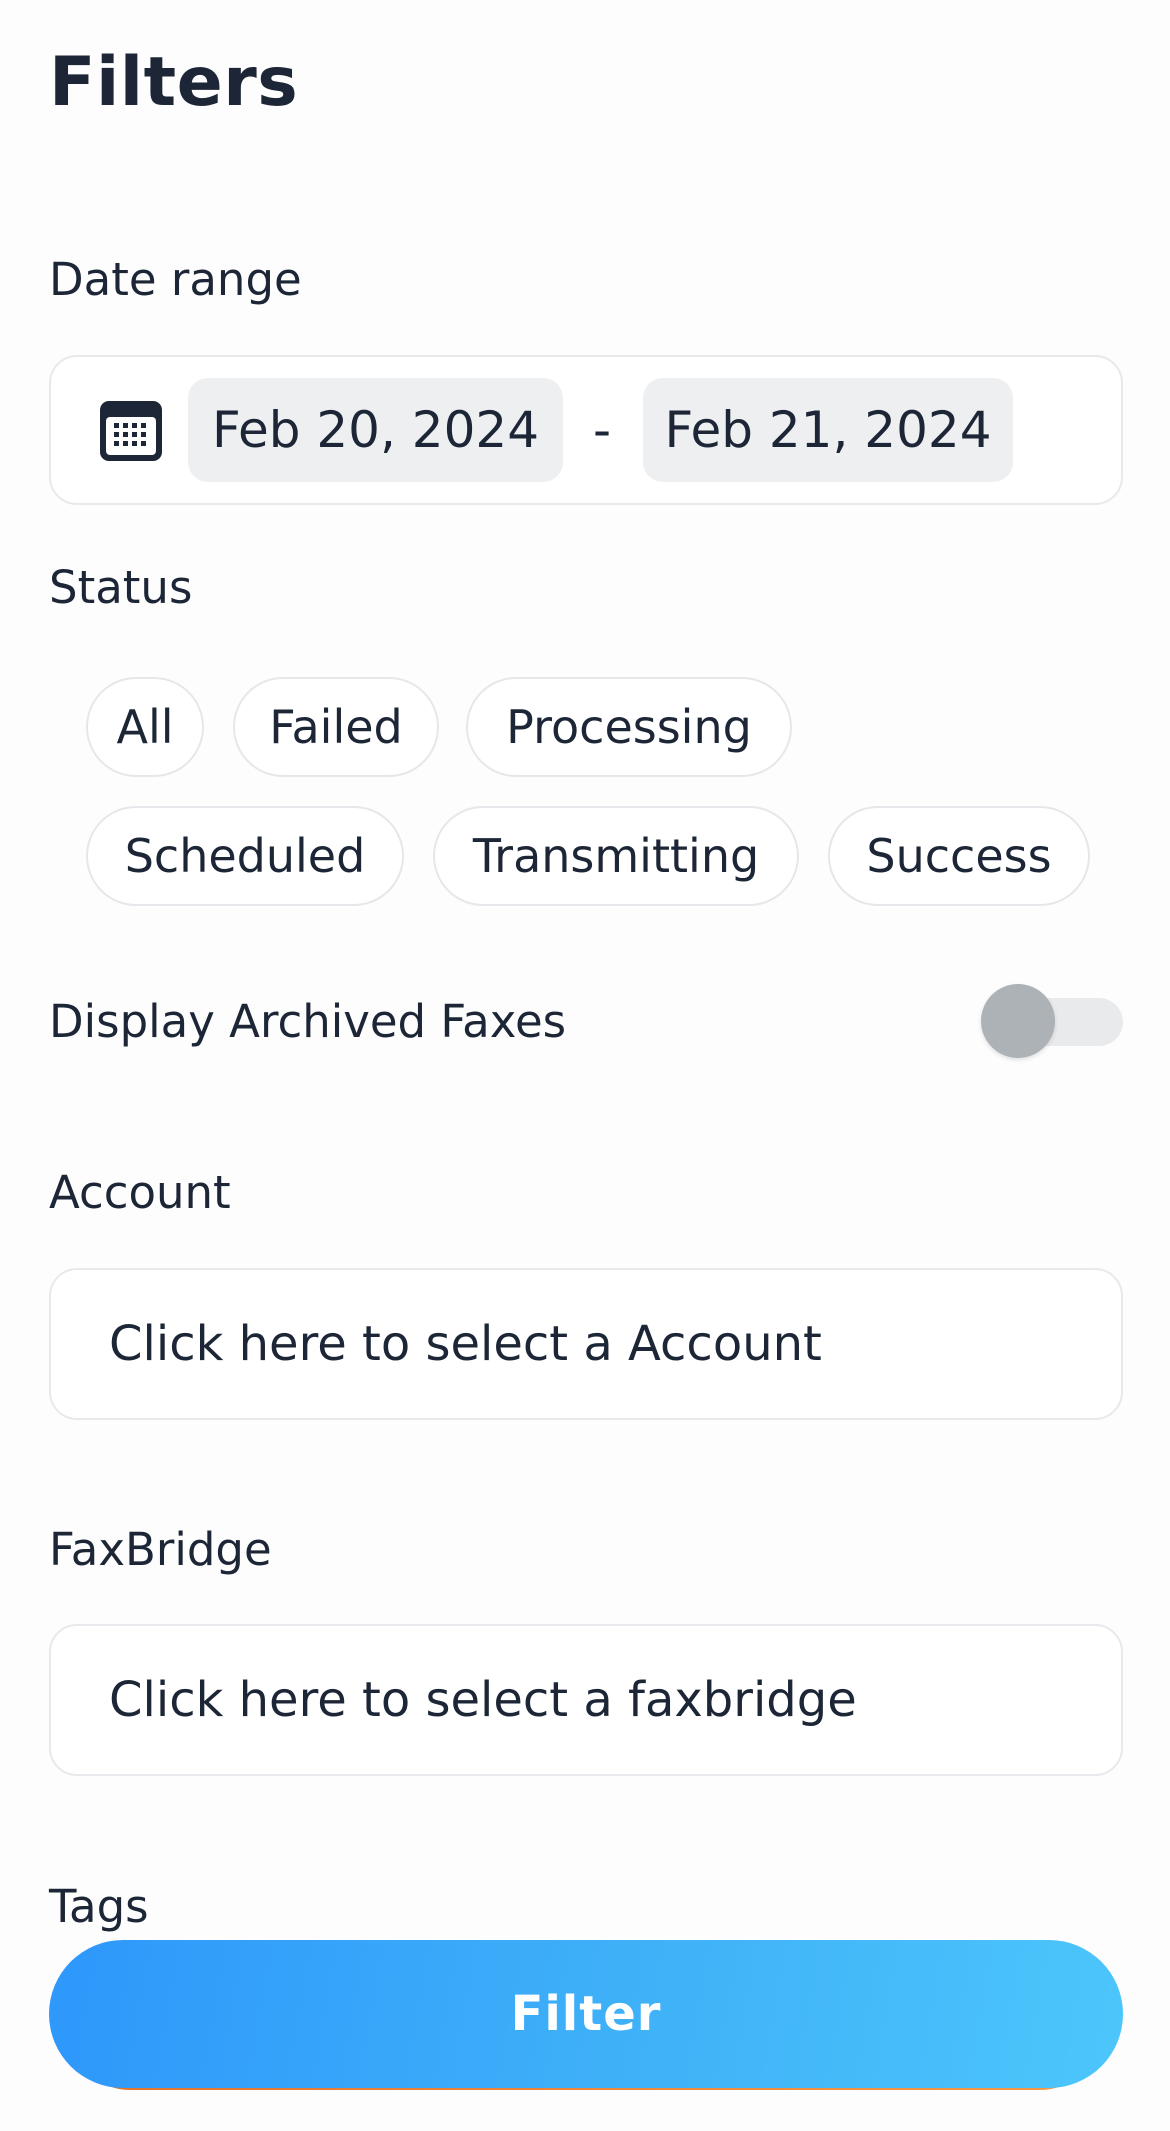 The image size is (1170, 2131). Describe the element at coordinates (616, 856) in the screenshot. I see `status-chip-transmitting: Transmitting` at that location.